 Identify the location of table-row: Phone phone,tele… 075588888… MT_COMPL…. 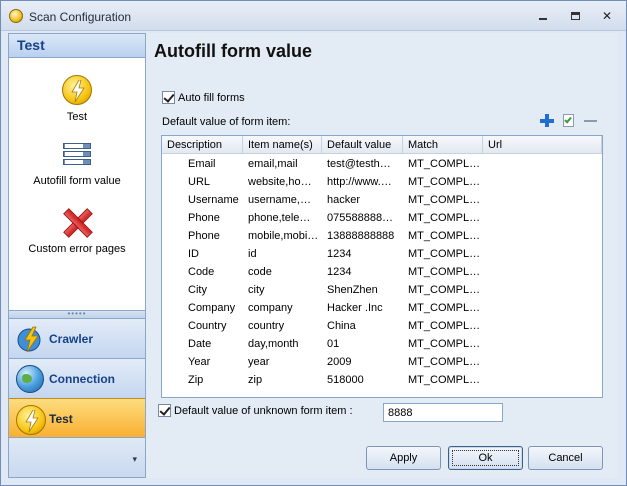
(382, 218).